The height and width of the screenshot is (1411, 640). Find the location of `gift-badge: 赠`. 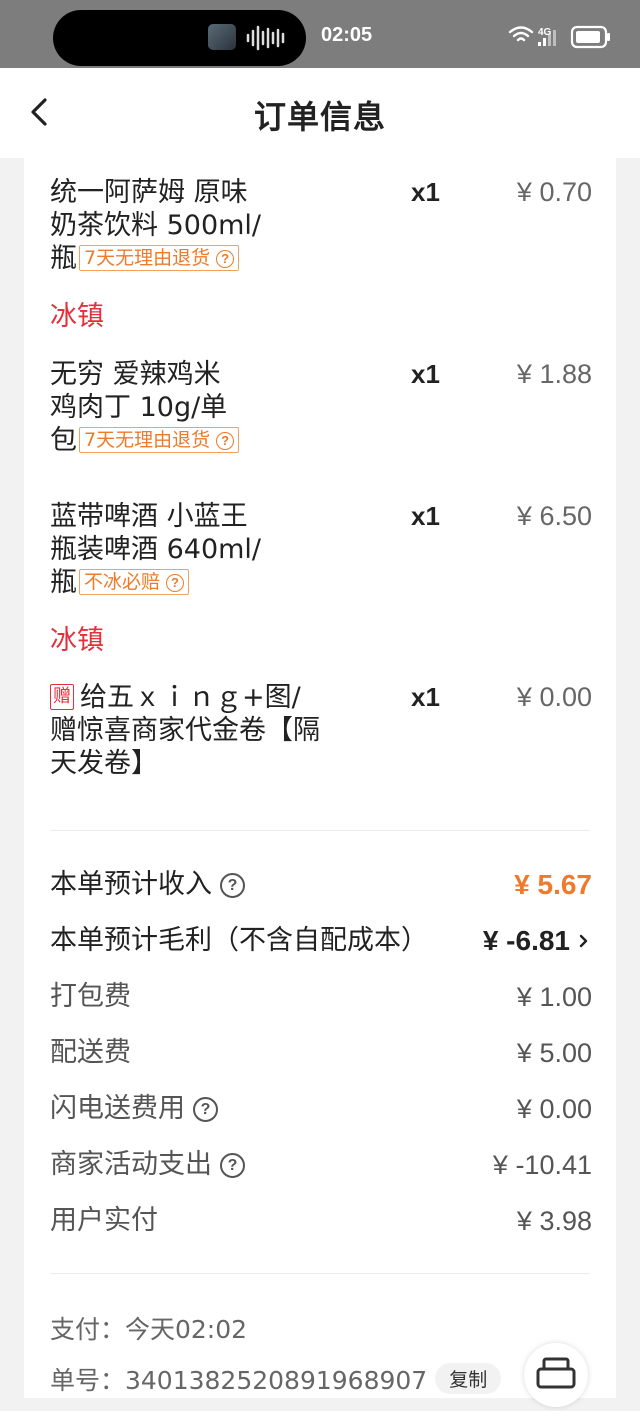

gift-badge: 赠 is located at coordinates (62, 697).